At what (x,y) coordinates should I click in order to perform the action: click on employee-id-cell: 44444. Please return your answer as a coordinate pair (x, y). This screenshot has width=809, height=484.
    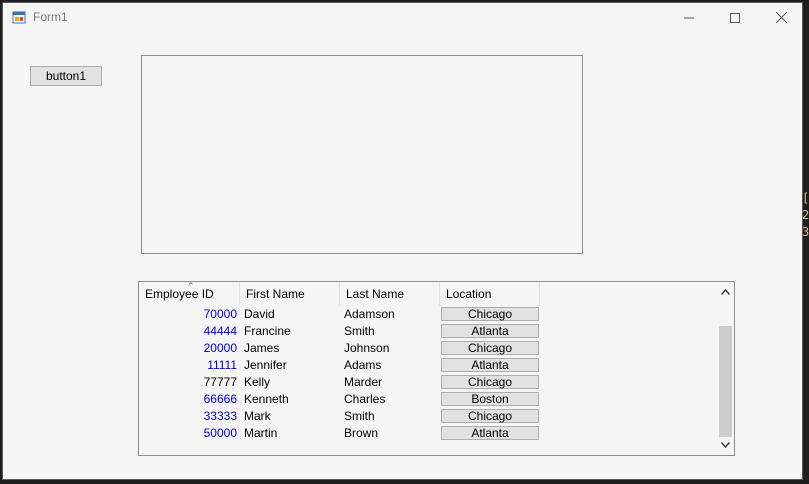
    Looking at the image, I should click on (220, 331).